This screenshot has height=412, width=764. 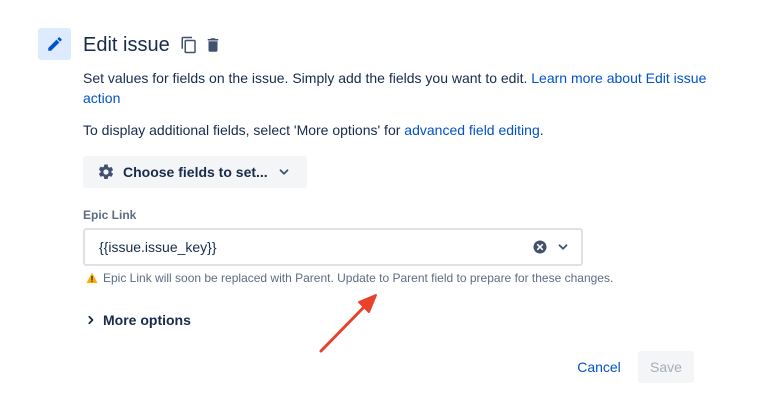 I want to click on pencil-icon, so click(x=55, y=44).